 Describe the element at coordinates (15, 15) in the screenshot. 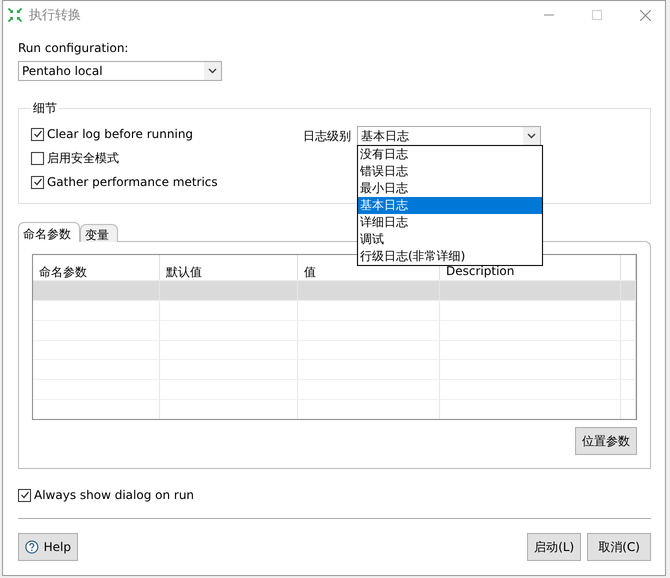

I see `app-icon` at that location.